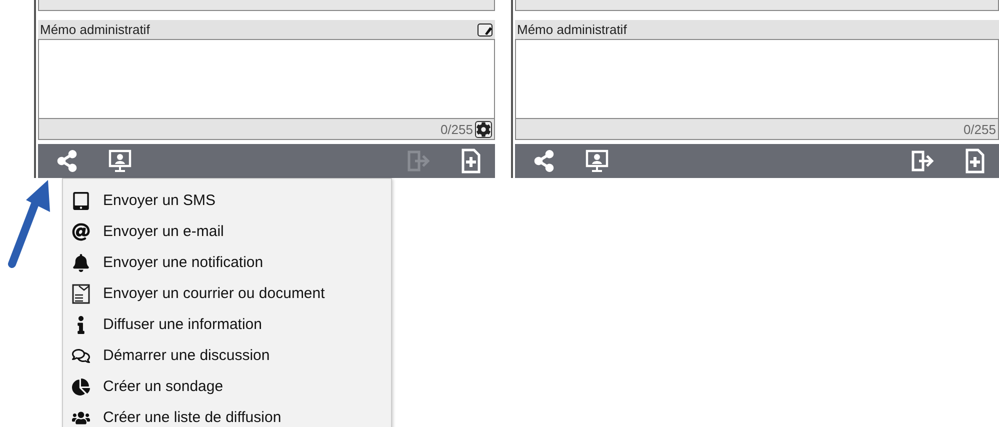 This screenshot has height=427, width=999. What do you see at coordinates (81, 417) in the screenshot?
I see `group-icon` at bounding box center [81, 417].